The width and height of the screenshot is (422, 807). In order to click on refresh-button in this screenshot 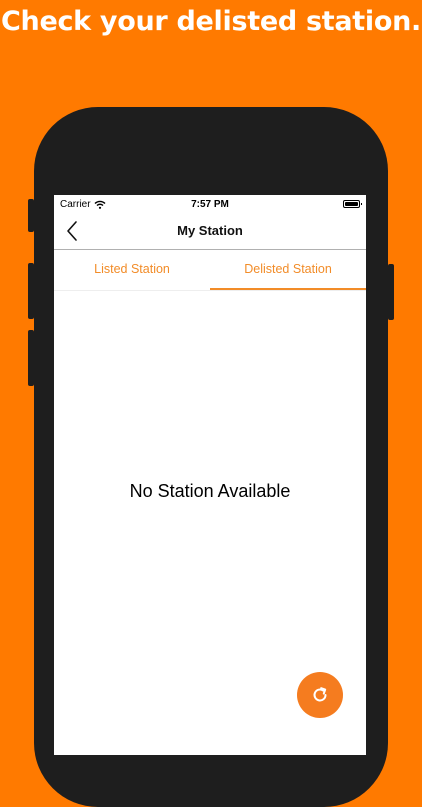, I will do `click(320, 695)`.